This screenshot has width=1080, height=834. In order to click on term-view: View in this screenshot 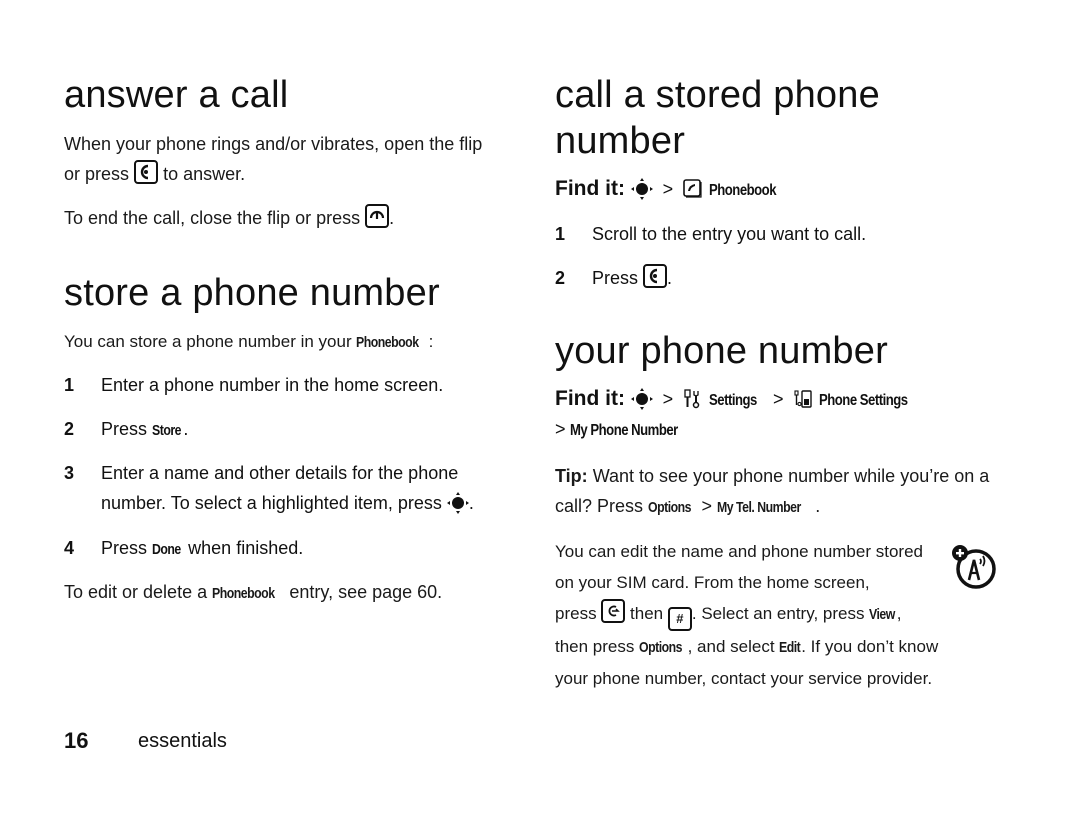, I will do `click(882, 614)`.